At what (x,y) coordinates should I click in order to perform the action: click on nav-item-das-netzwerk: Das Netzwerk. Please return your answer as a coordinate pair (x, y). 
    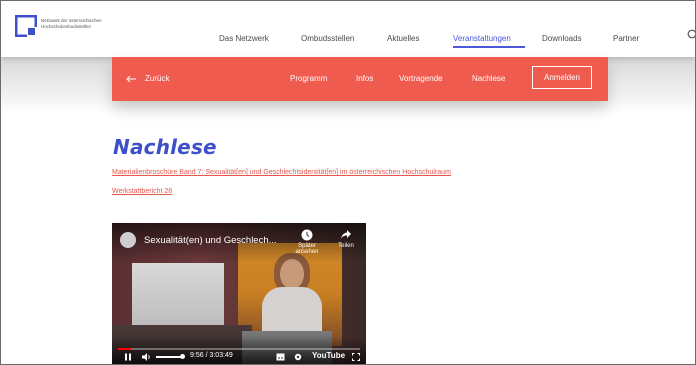
    Looking at the image, I should click on (244, 38).